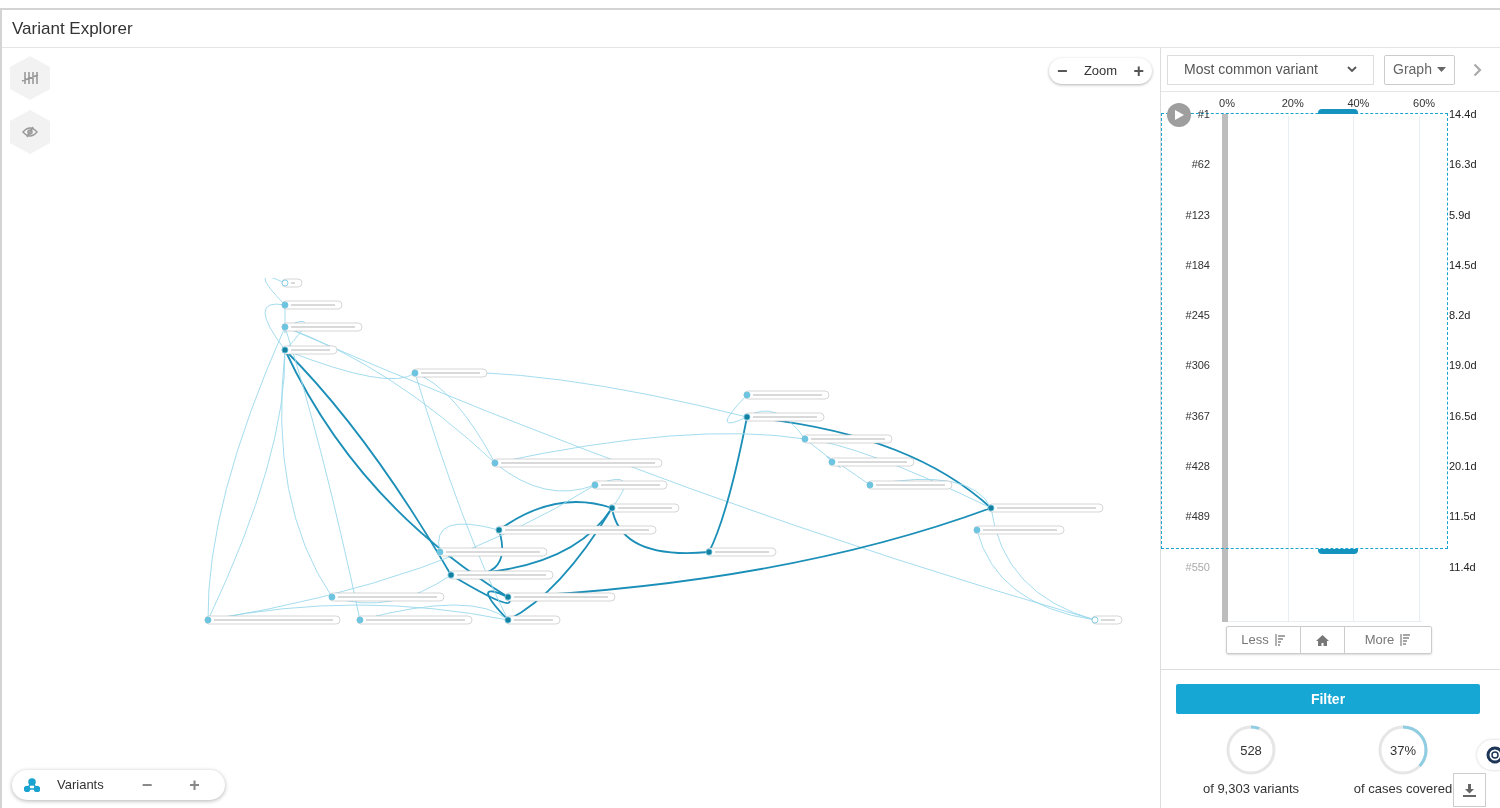 The height and width of the screenshot is (808, 1500). Describe the element at coordinates (1463, 165) in the screenshot. I see `variant-duration: 16.3d` at that location.